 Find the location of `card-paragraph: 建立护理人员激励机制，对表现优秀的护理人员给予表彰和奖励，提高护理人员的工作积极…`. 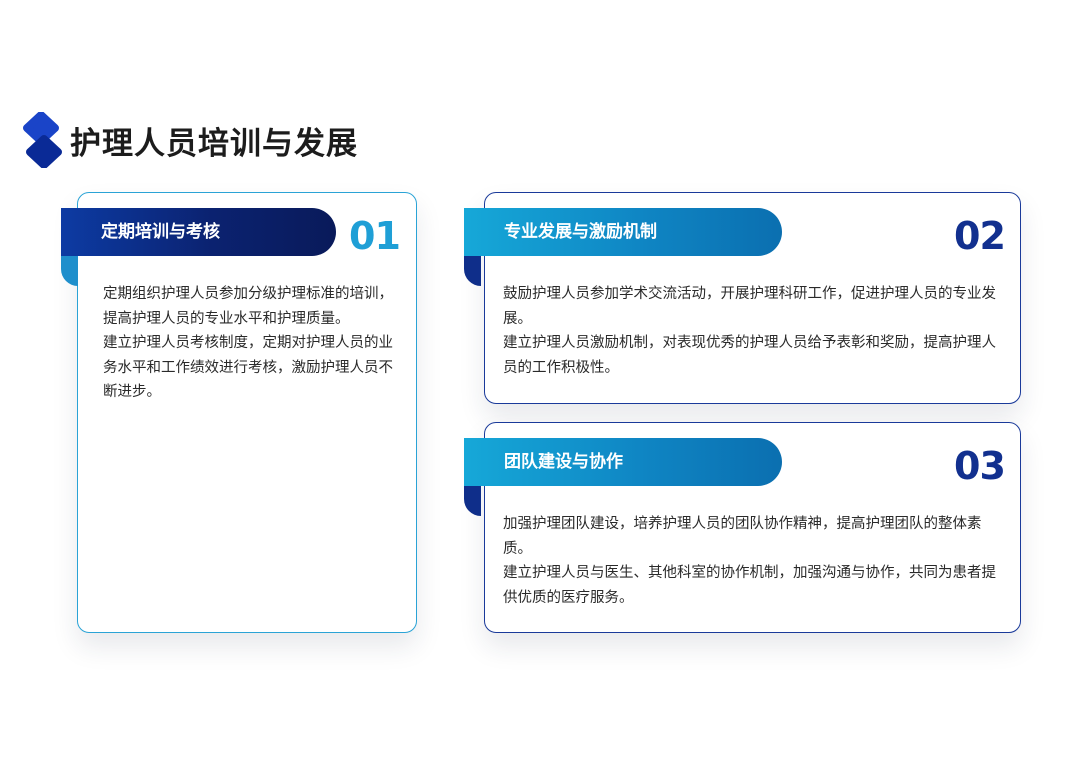

card-paragraph: 建立护理人员激励机制，对表现优秀的护理人员给予表彰和奖励，提高护理人员的工作积极… is located at coordinates (749, 355).